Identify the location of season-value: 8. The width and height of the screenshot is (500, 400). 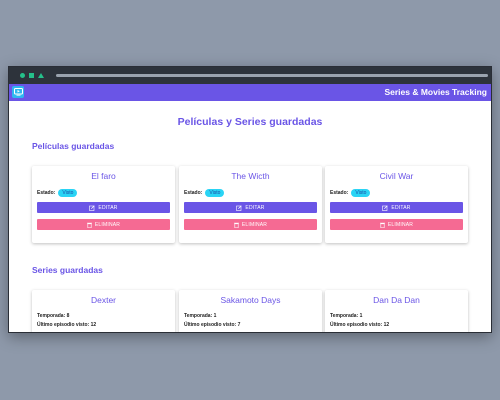
(68, 316).